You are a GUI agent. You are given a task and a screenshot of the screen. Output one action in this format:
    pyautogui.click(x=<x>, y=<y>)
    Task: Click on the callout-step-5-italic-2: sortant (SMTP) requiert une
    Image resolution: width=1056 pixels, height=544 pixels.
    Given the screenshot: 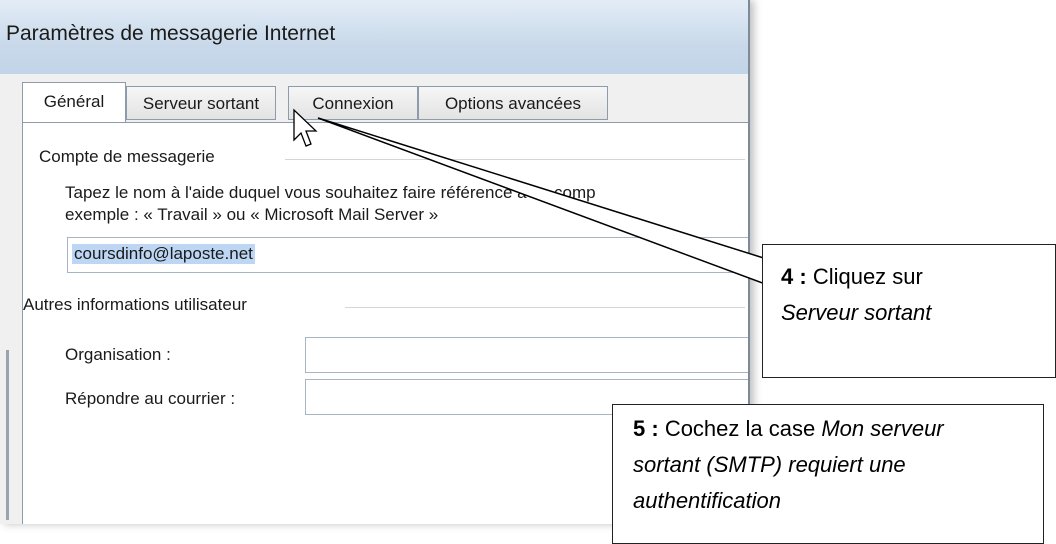 What is the action you would take?
    pyautogui.click(x=769, y=464)
    